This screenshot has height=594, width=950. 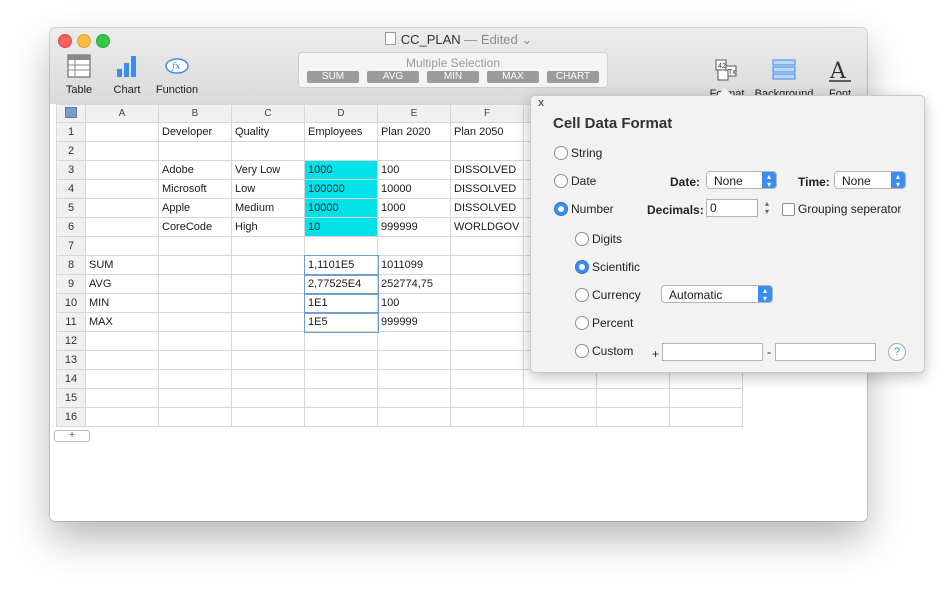 What do you see at coordinates (582, 323) in the screenshot?
I see `percent-radio` at bounding box center [582, 323].